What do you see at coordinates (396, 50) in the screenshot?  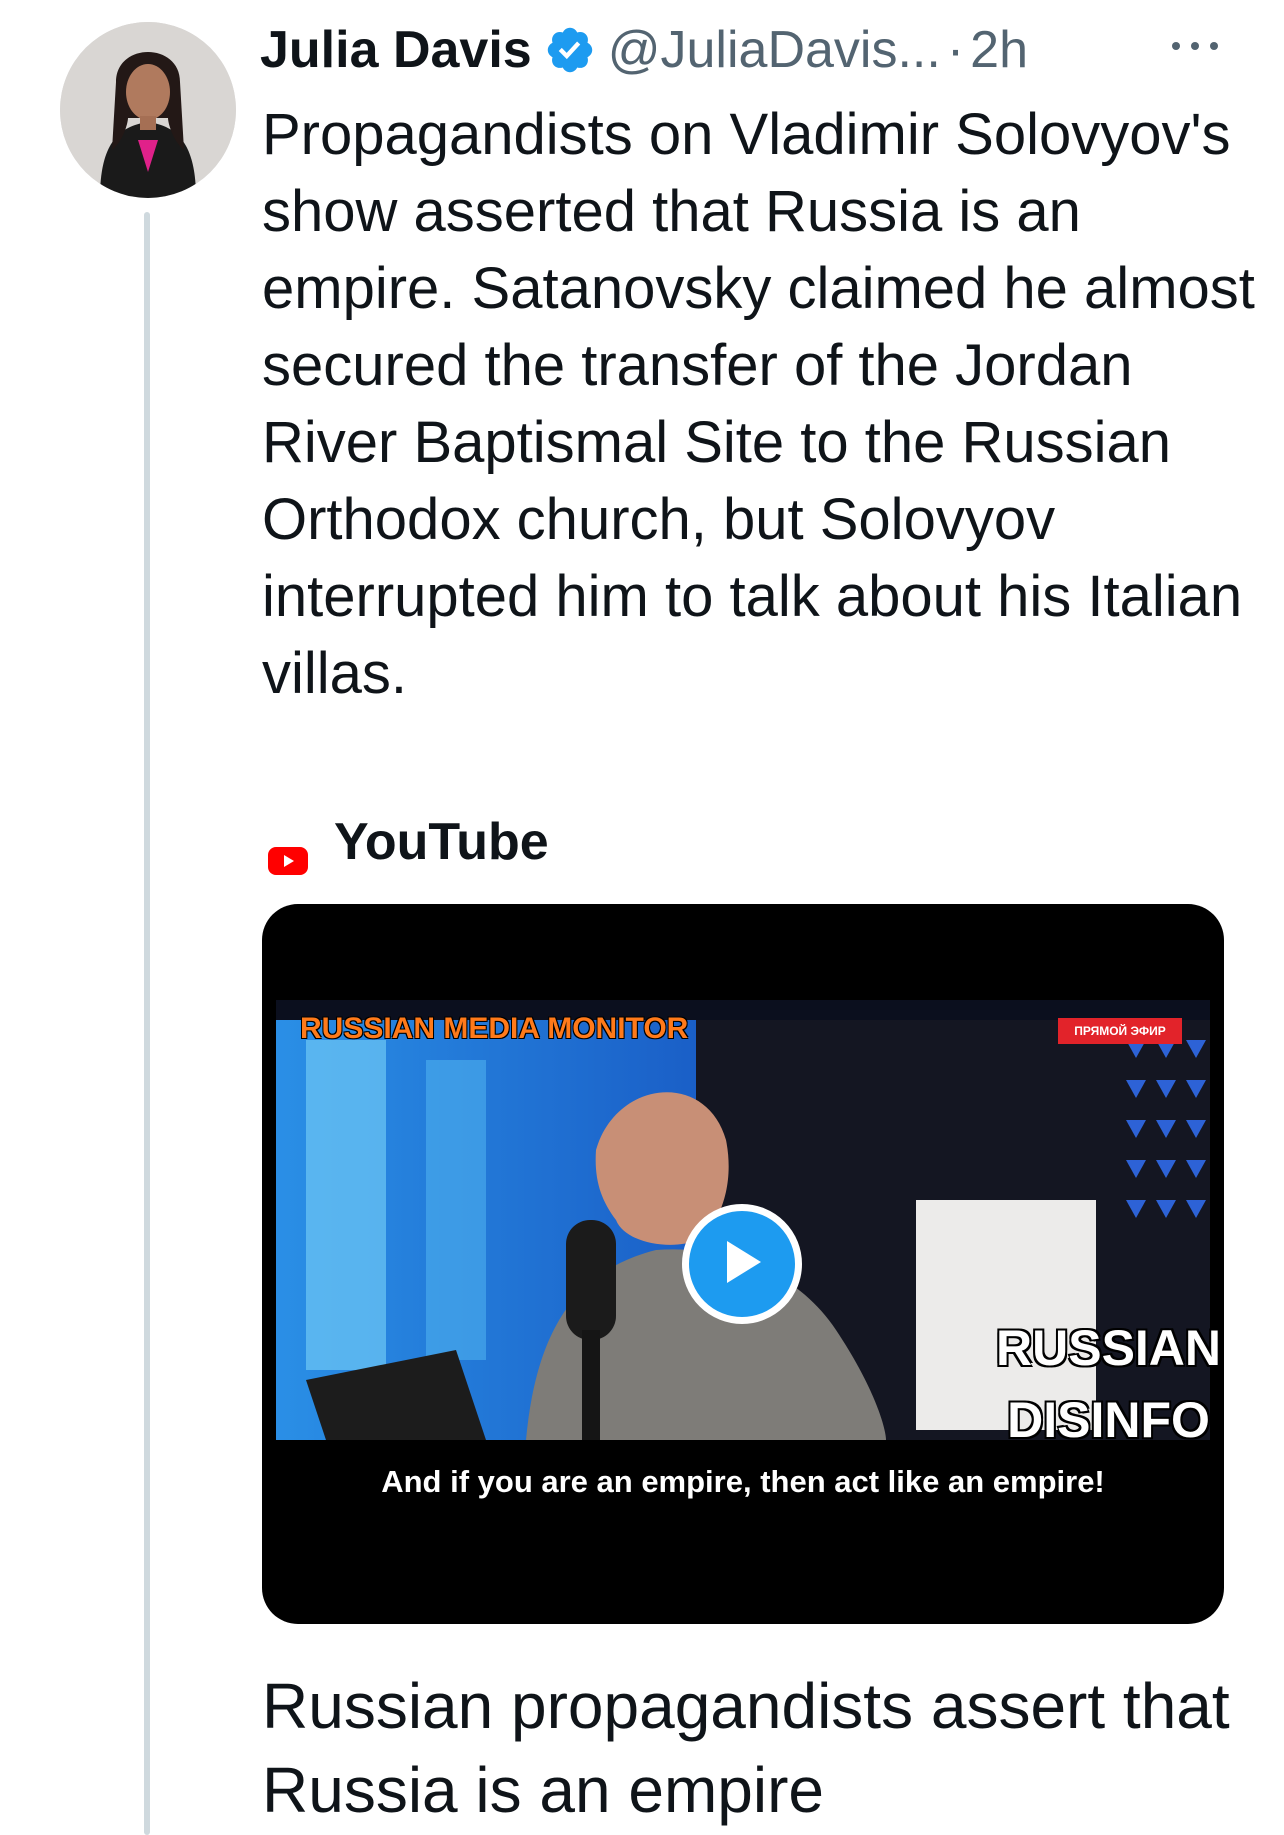 I see `author-name: Julia Davis` at bounding box center [396, 50].